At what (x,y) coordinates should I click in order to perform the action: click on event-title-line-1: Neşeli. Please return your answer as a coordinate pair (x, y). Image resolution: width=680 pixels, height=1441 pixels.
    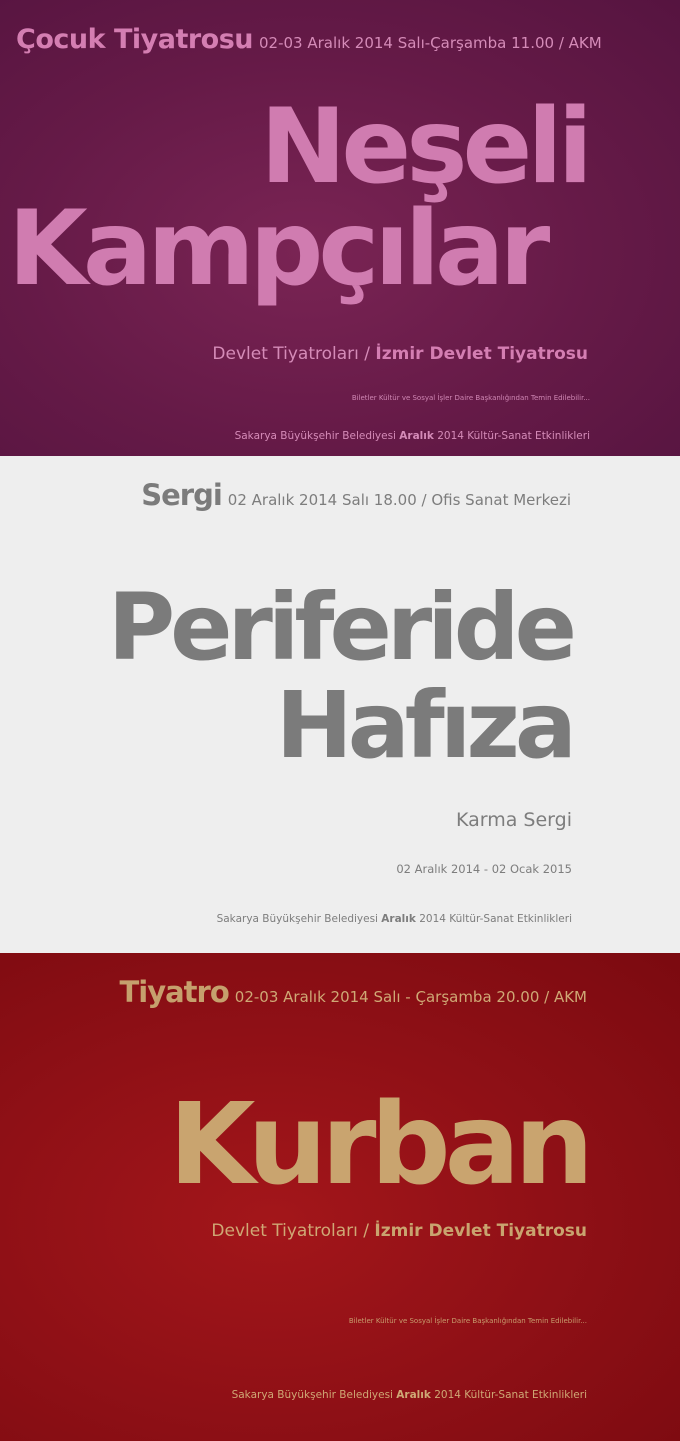
    Looking at the image, I should click on (426, 147).